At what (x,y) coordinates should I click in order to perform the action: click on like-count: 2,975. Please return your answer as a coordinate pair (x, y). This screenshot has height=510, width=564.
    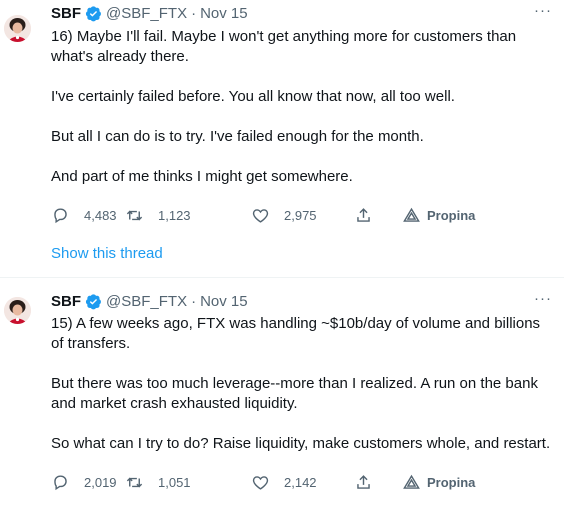
    Looking at the image, I should click on (300, 215).